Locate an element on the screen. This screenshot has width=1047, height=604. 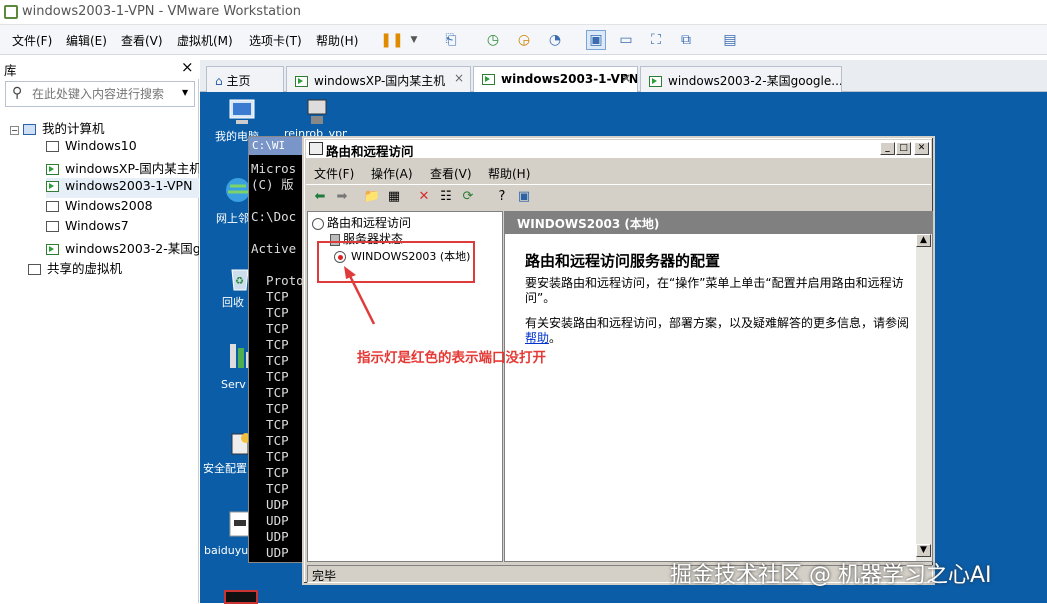
tree-vm-windowsxp: windowsXP-国内某主机 is located at coordinates (122, 168).